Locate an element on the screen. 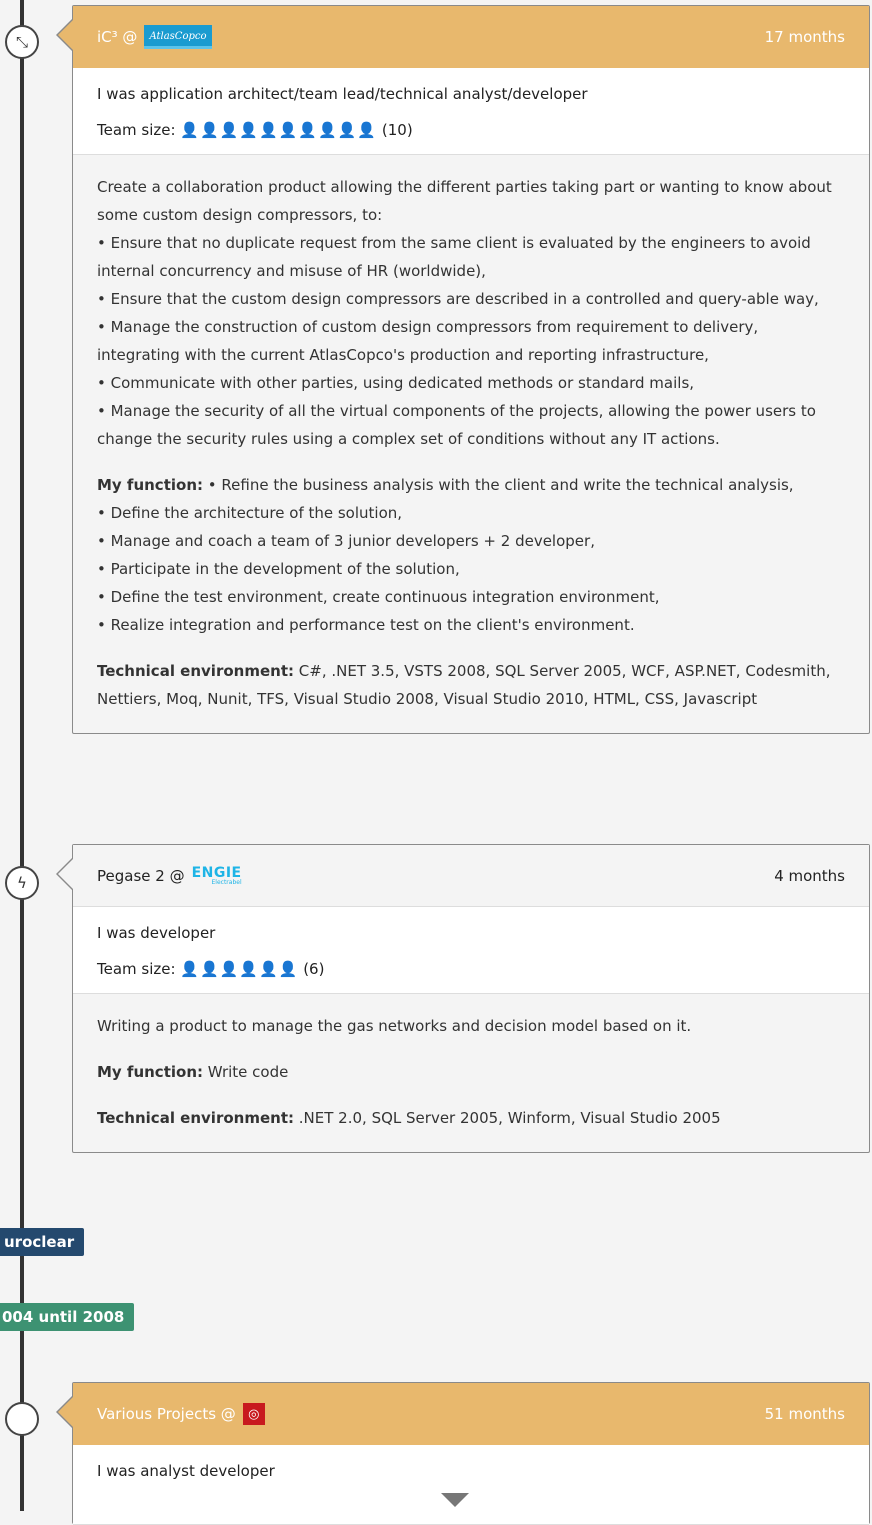  collapse-arrows-icon: ⤡ is located at coordinates (22, 42).